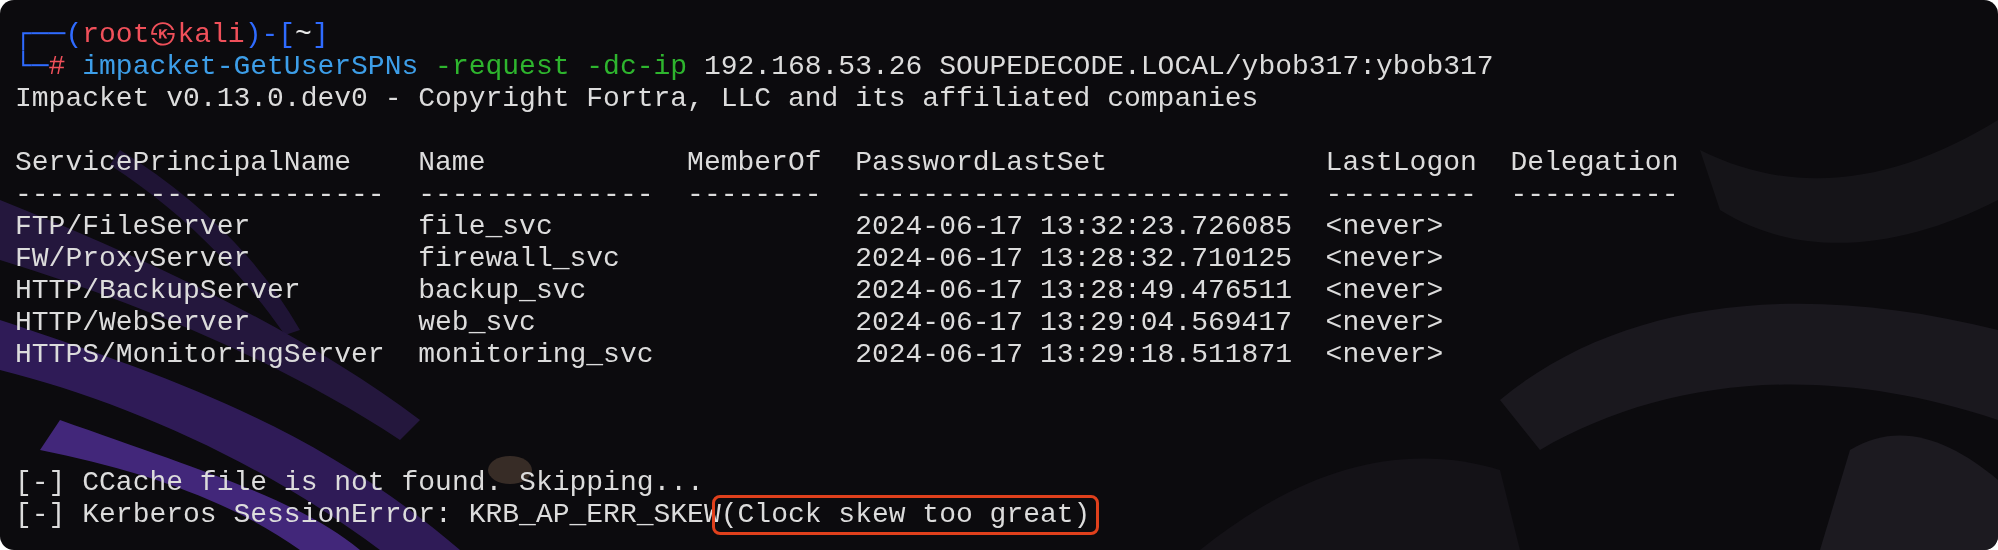  Describe the element at coordinates (320, 35) in the screenshot. I see `prompt-text: ]` at that location.